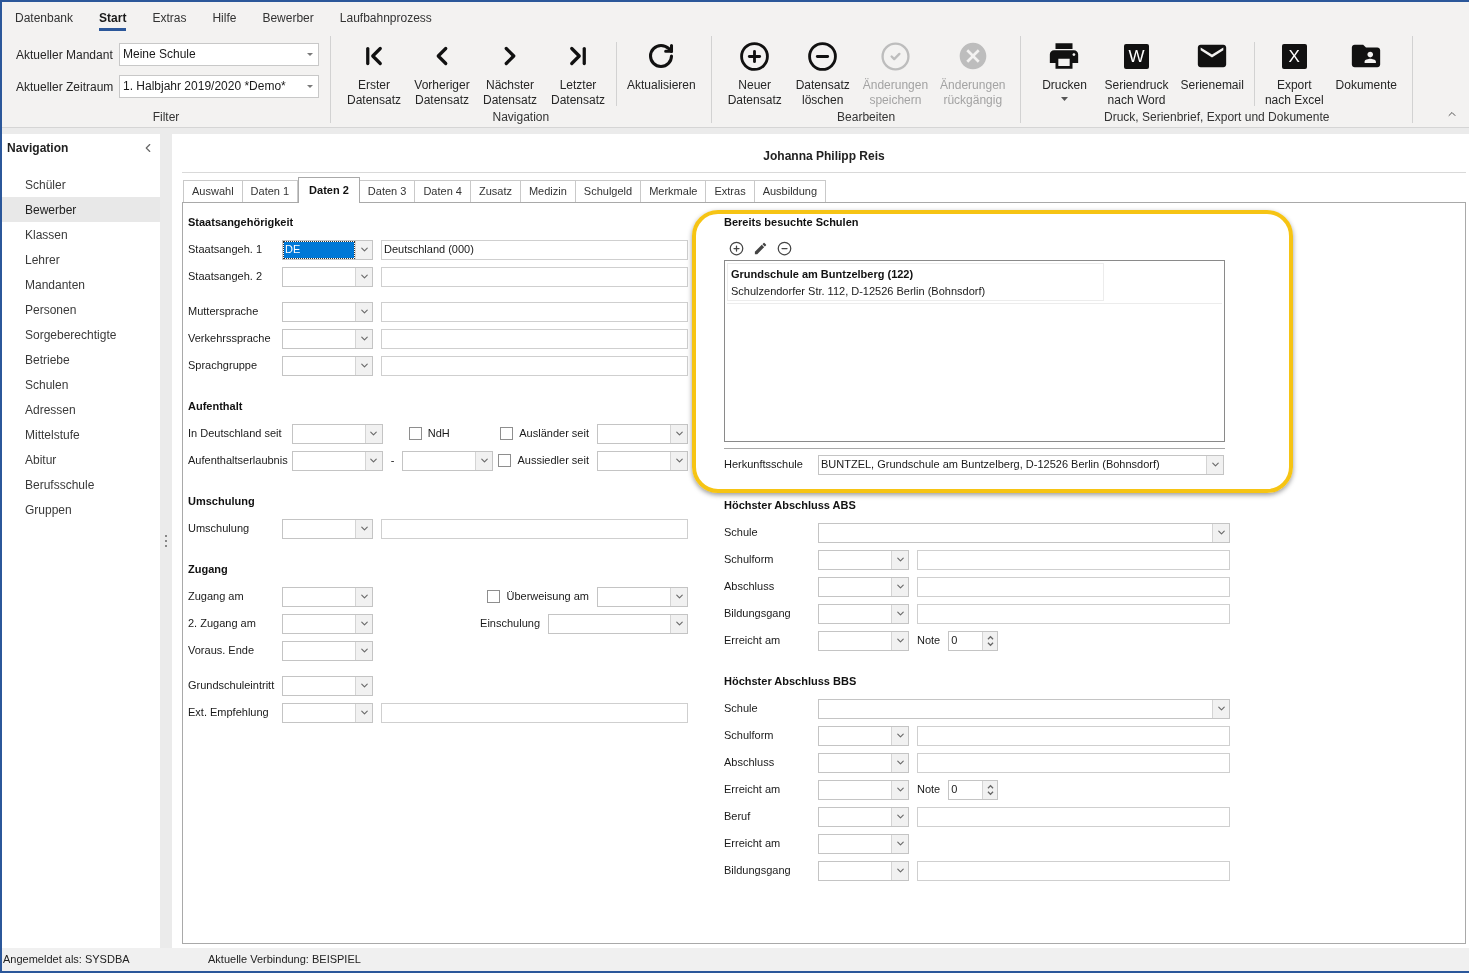  What do you see at coordinates (915, 282) in the screenshot?
I see `school-list-item: Grundschule am Buntzelberg (122) Schulzendorfer Str. 112, D-12526 Berlin (Bohnsdorf)` at bounding box center [915, 282].